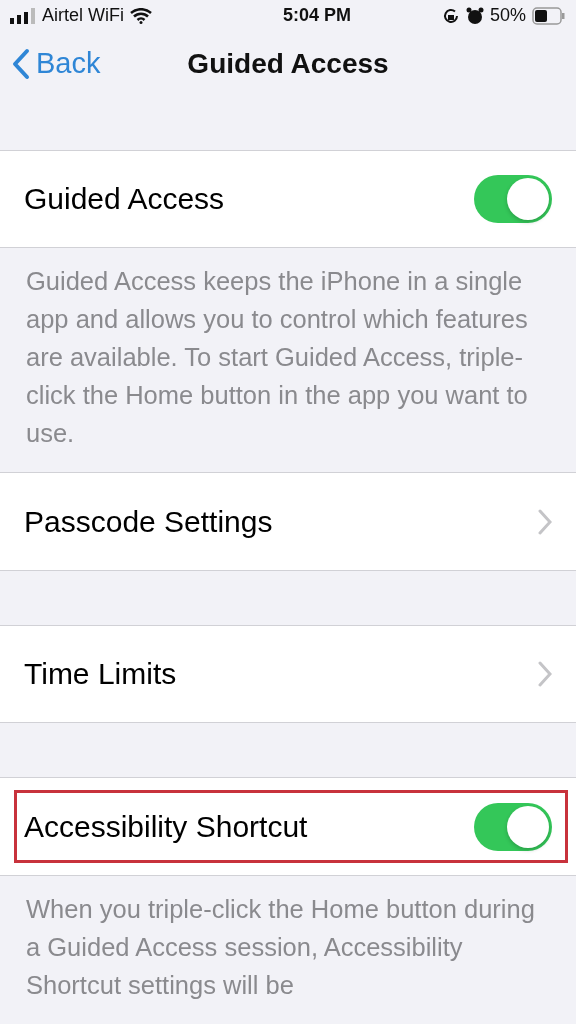 The image size is (576, 1024). What do you see at coordinates (474, 15) in the screenshot?
I see `alarm-icon` at bounding box center [474, 15].